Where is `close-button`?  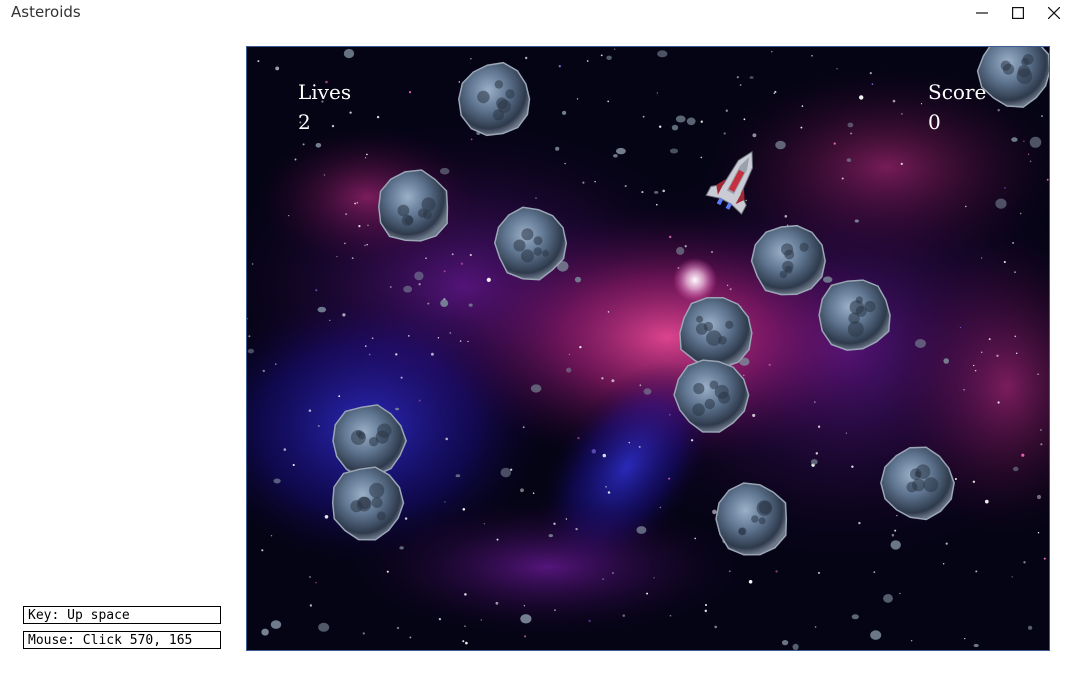 close-button is located at coordinates (1054, 13).